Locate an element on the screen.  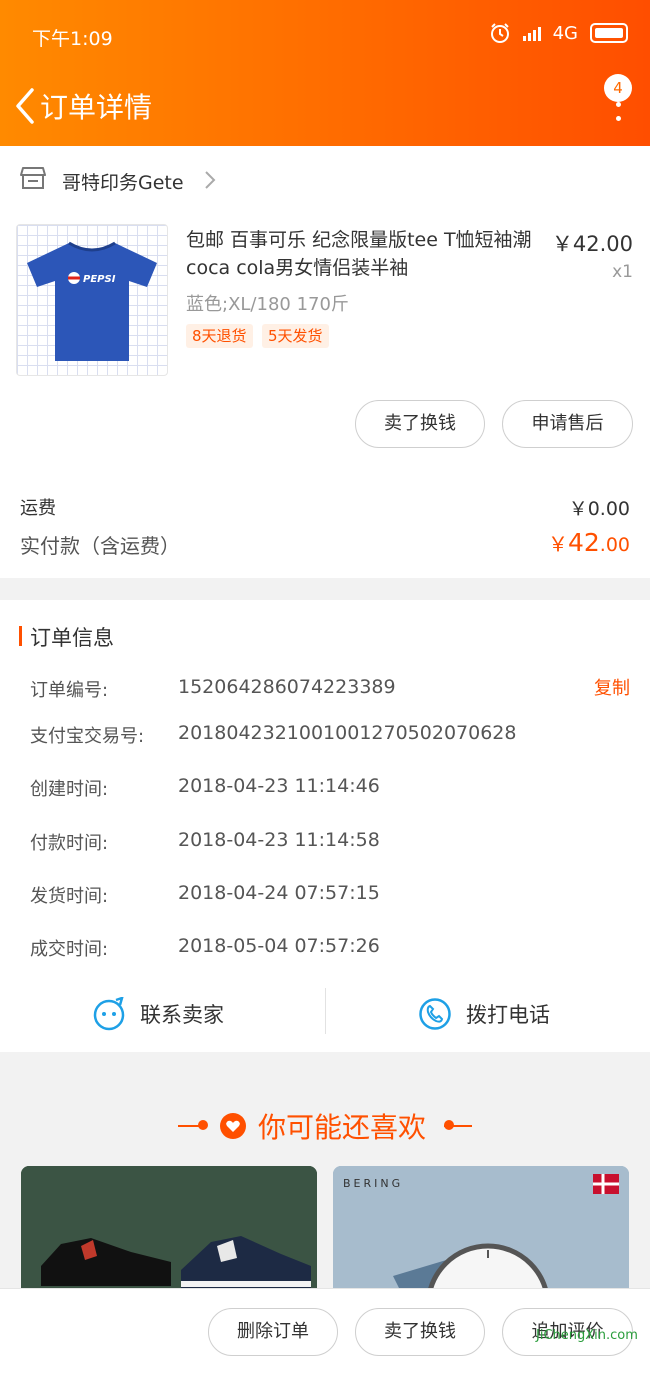
total-value: ￥42.00 is located at coordinates (589, 542).